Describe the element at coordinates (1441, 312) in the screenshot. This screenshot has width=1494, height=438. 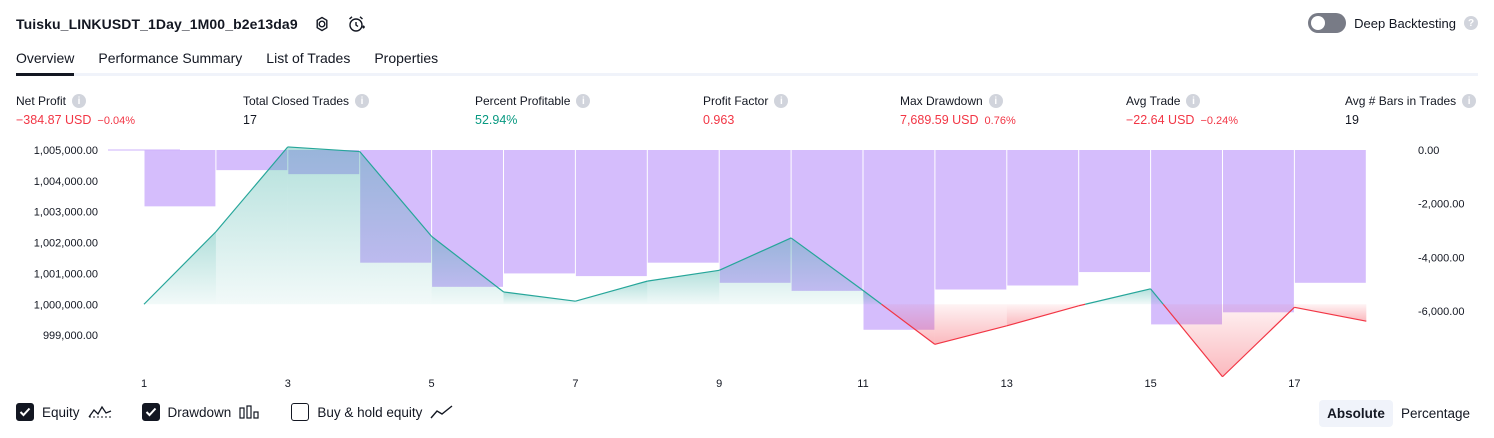
I see `y2-axis-tick-label: -6,000.00` at that location.